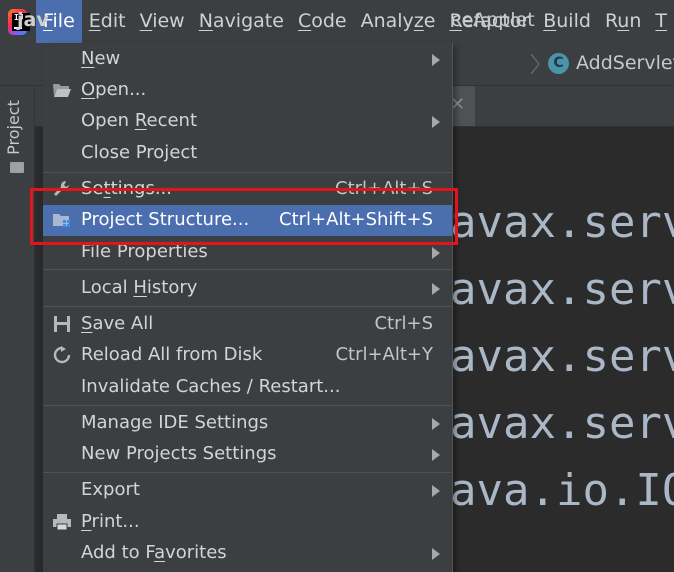  Describe the element at coordinates (244, 216) in the screenshot. I see `annotation-highlight-box` at that location.